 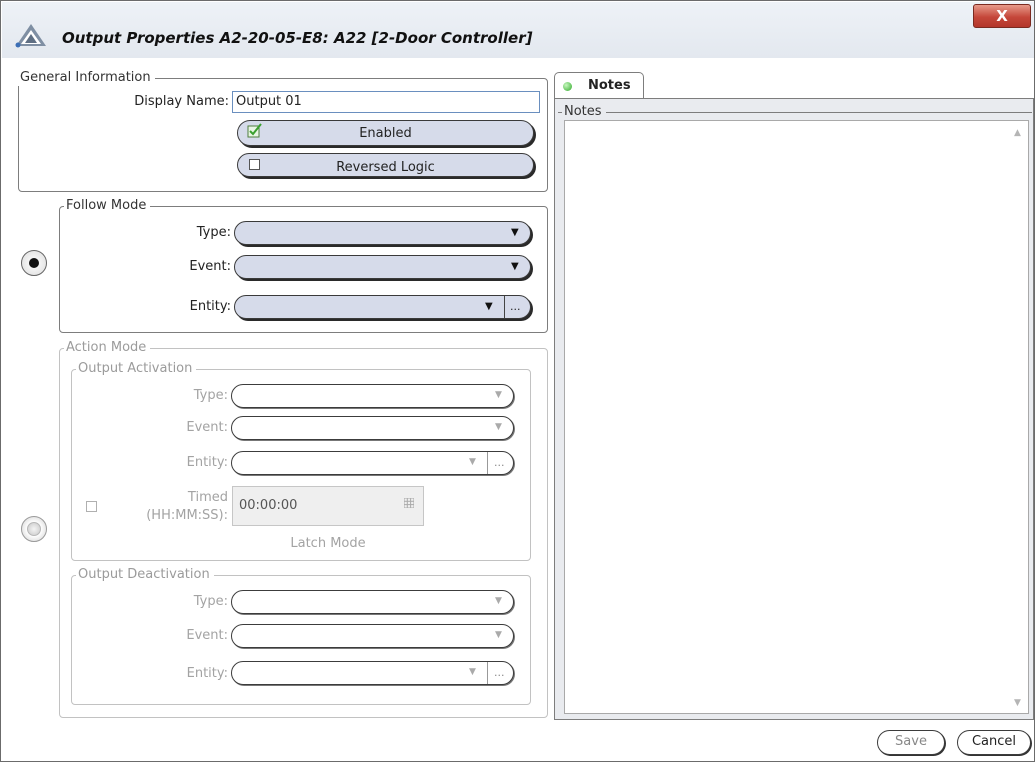 I want to click on time-picker-grid-icon, so click(x=409, y=503).